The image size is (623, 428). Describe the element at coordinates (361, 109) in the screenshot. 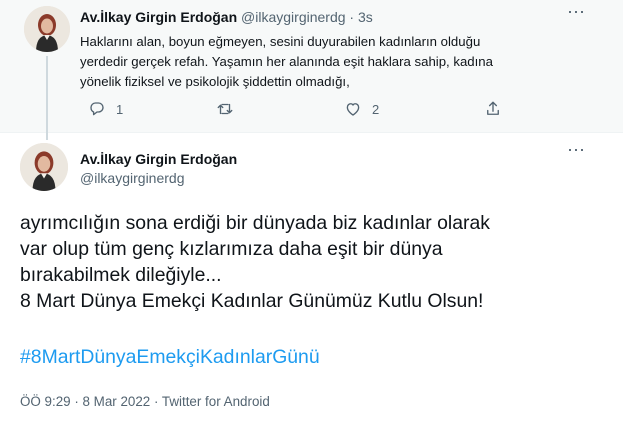

I see `like-button: 2` at that location.